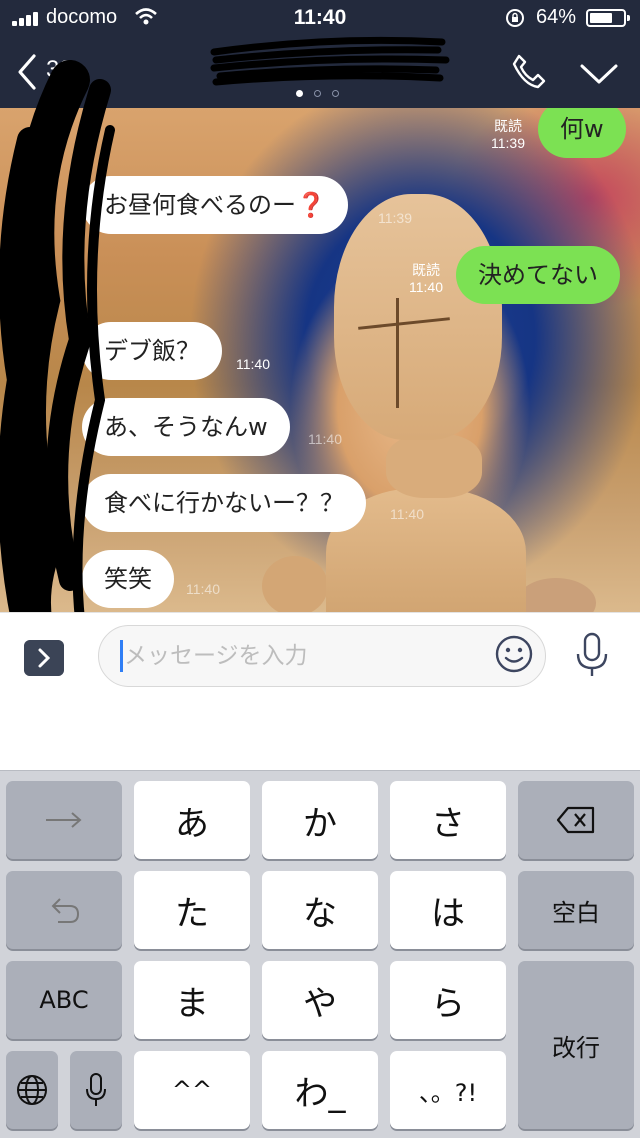 This screenshot has width=640, height=1138. I want to click on redacted-chat-title, so click(330, 61).